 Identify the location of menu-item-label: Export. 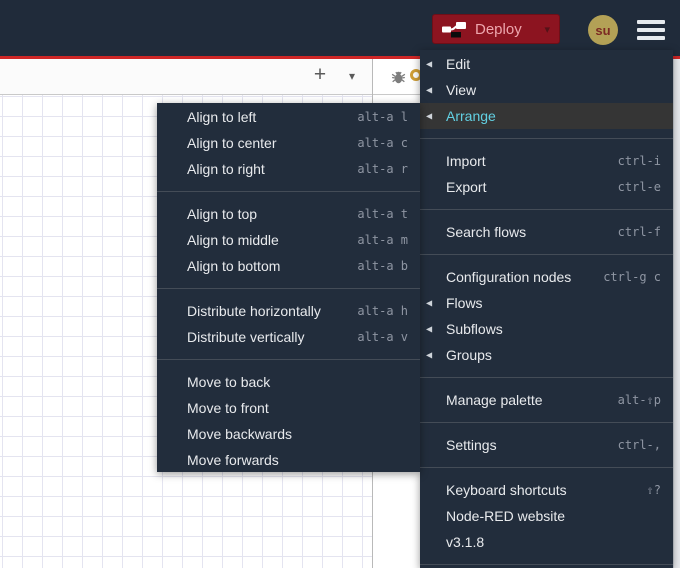
(466, 187).